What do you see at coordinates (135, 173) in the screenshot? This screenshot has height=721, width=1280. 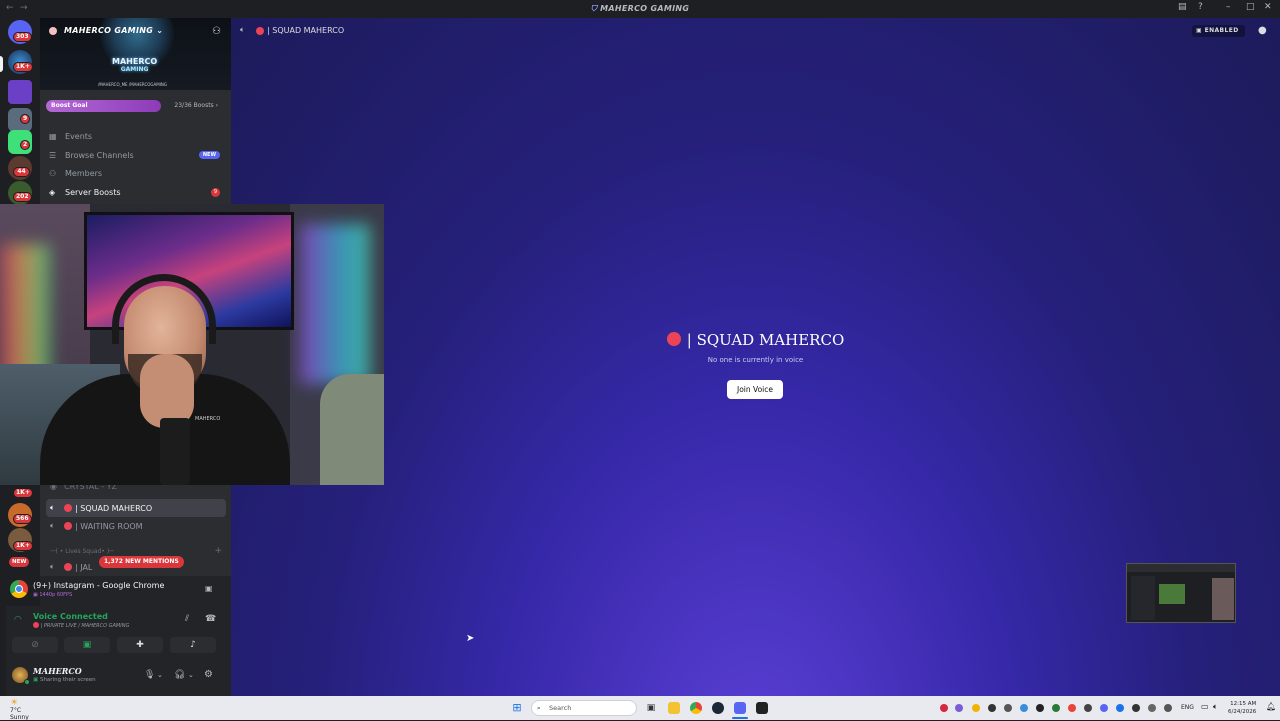 I see `menu-members: ⚇ Members` at bounding box center [135, 173].